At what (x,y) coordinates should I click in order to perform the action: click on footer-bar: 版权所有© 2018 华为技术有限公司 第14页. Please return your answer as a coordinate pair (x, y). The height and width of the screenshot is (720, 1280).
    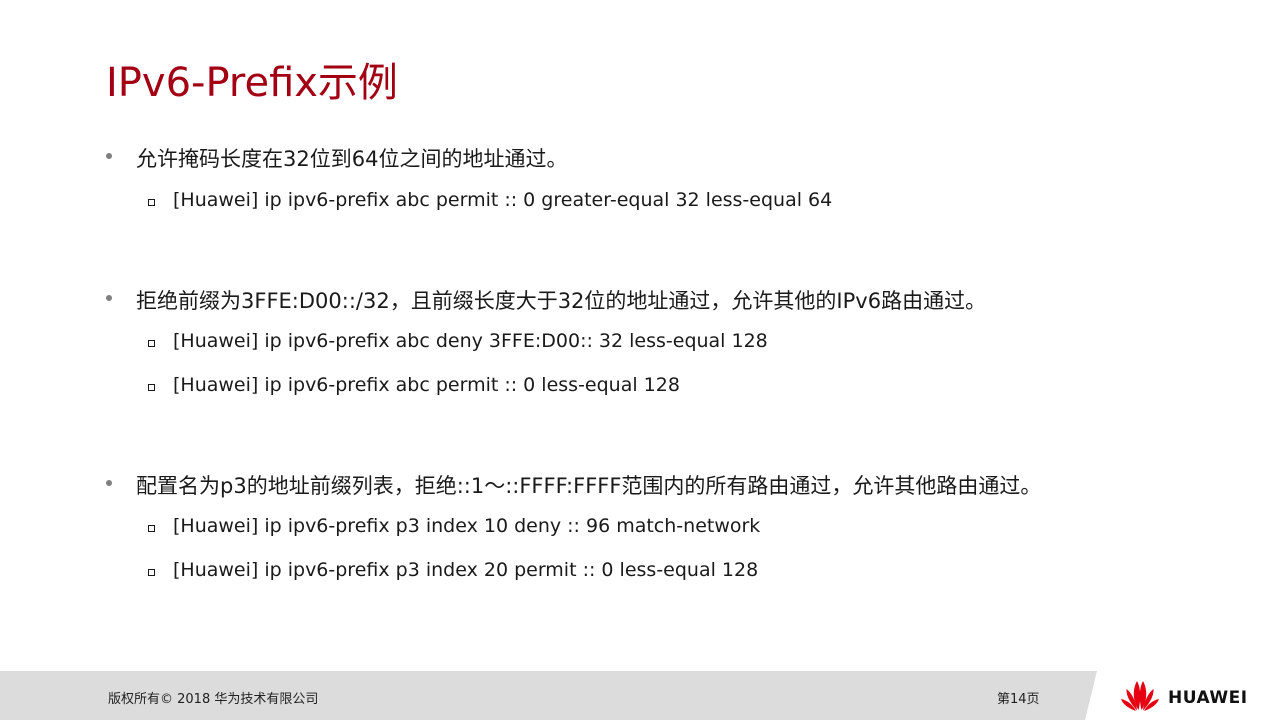
    Looking at the image, I should click on (640, 695).